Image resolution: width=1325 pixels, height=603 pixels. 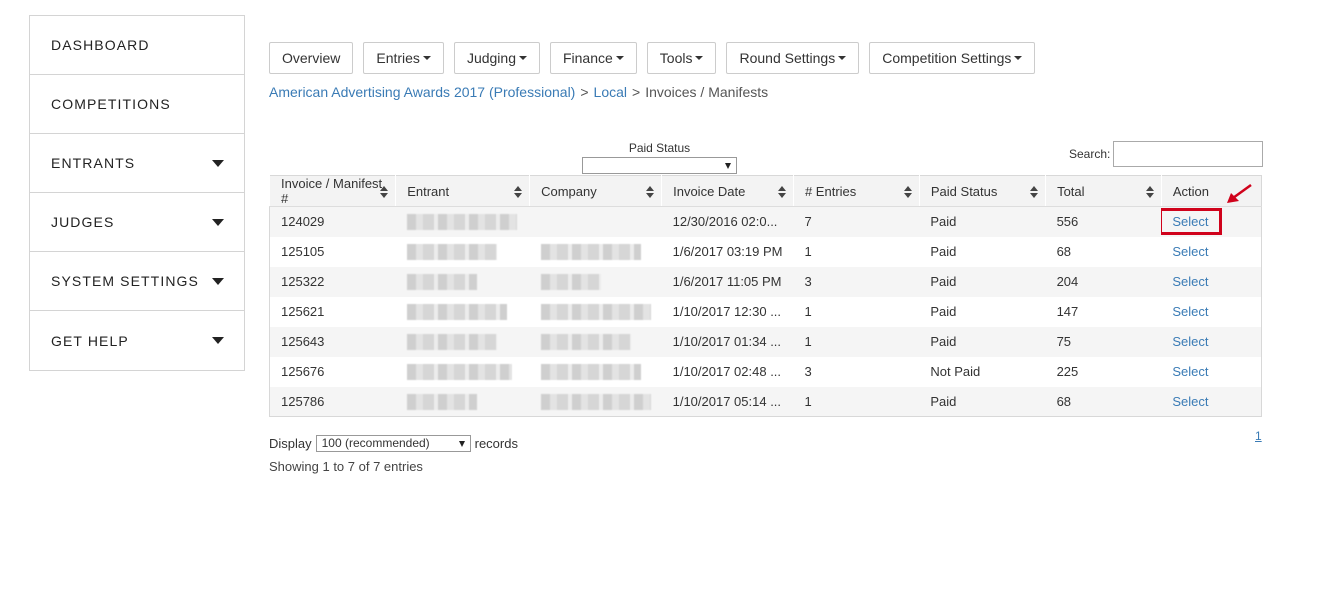 I want to click on col-header-invoice-date: Invoice Date, so click(x=727, y=191).